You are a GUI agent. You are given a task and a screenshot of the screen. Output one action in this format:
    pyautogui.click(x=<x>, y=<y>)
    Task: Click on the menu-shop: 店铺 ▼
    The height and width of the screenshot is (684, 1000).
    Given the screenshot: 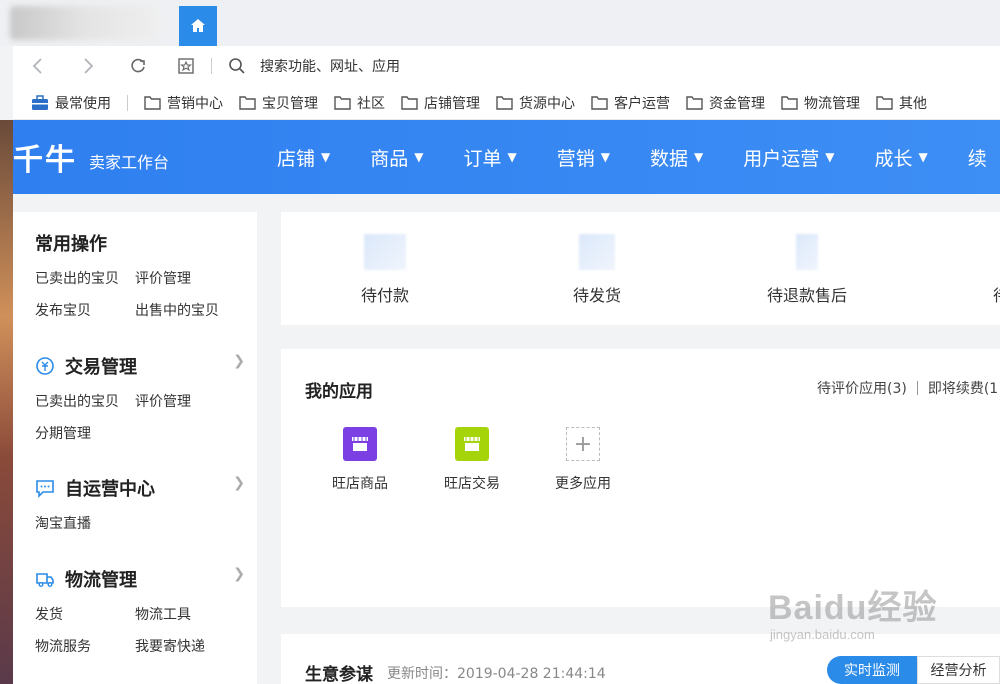 What is the action you would take?
    pyautogui.click(x=303, y=157)
    